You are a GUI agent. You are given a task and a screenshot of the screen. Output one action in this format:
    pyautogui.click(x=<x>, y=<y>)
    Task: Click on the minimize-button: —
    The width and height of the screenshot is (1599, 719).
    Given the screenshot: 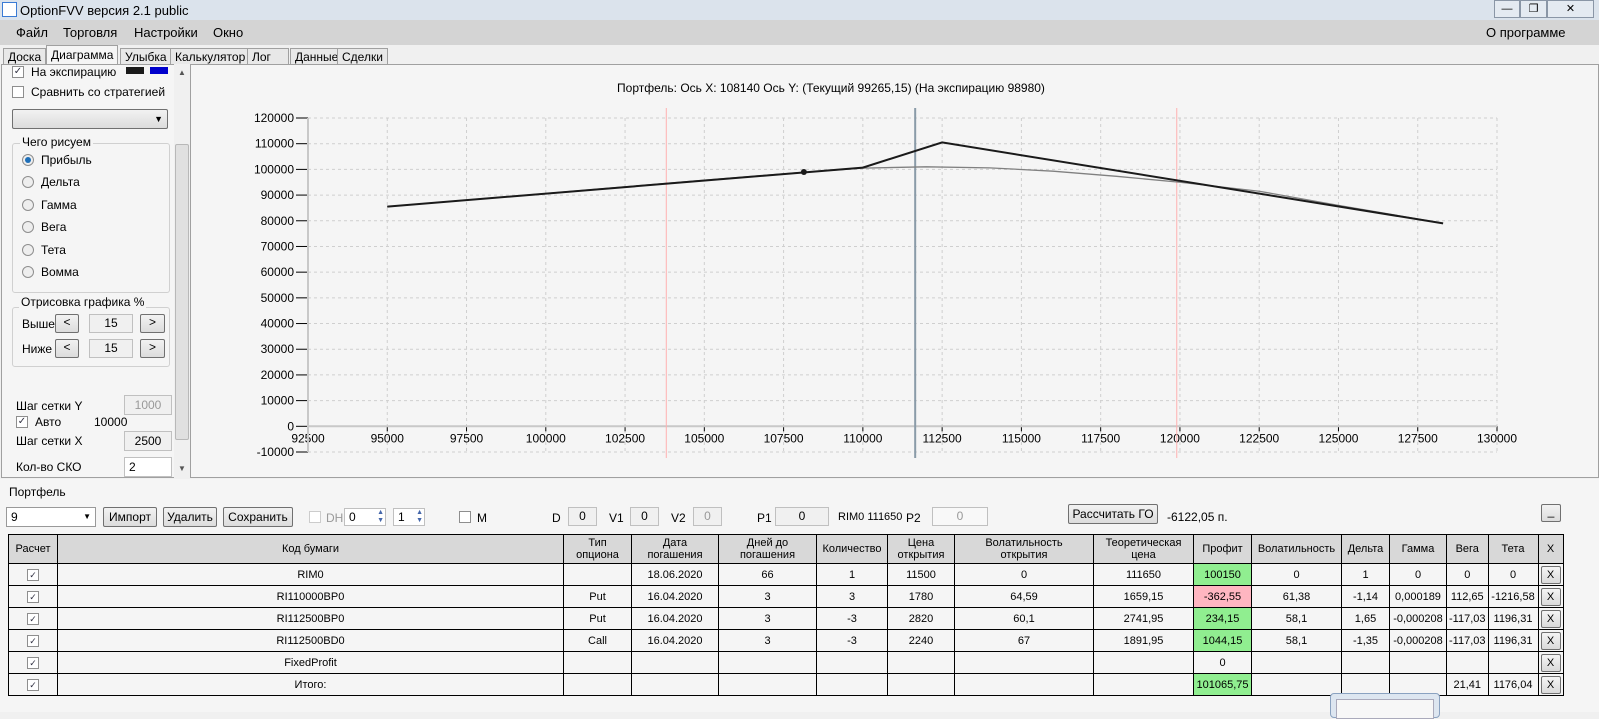 What is the action you would take?
    pyautogui.click(x=1507, y=9)
    